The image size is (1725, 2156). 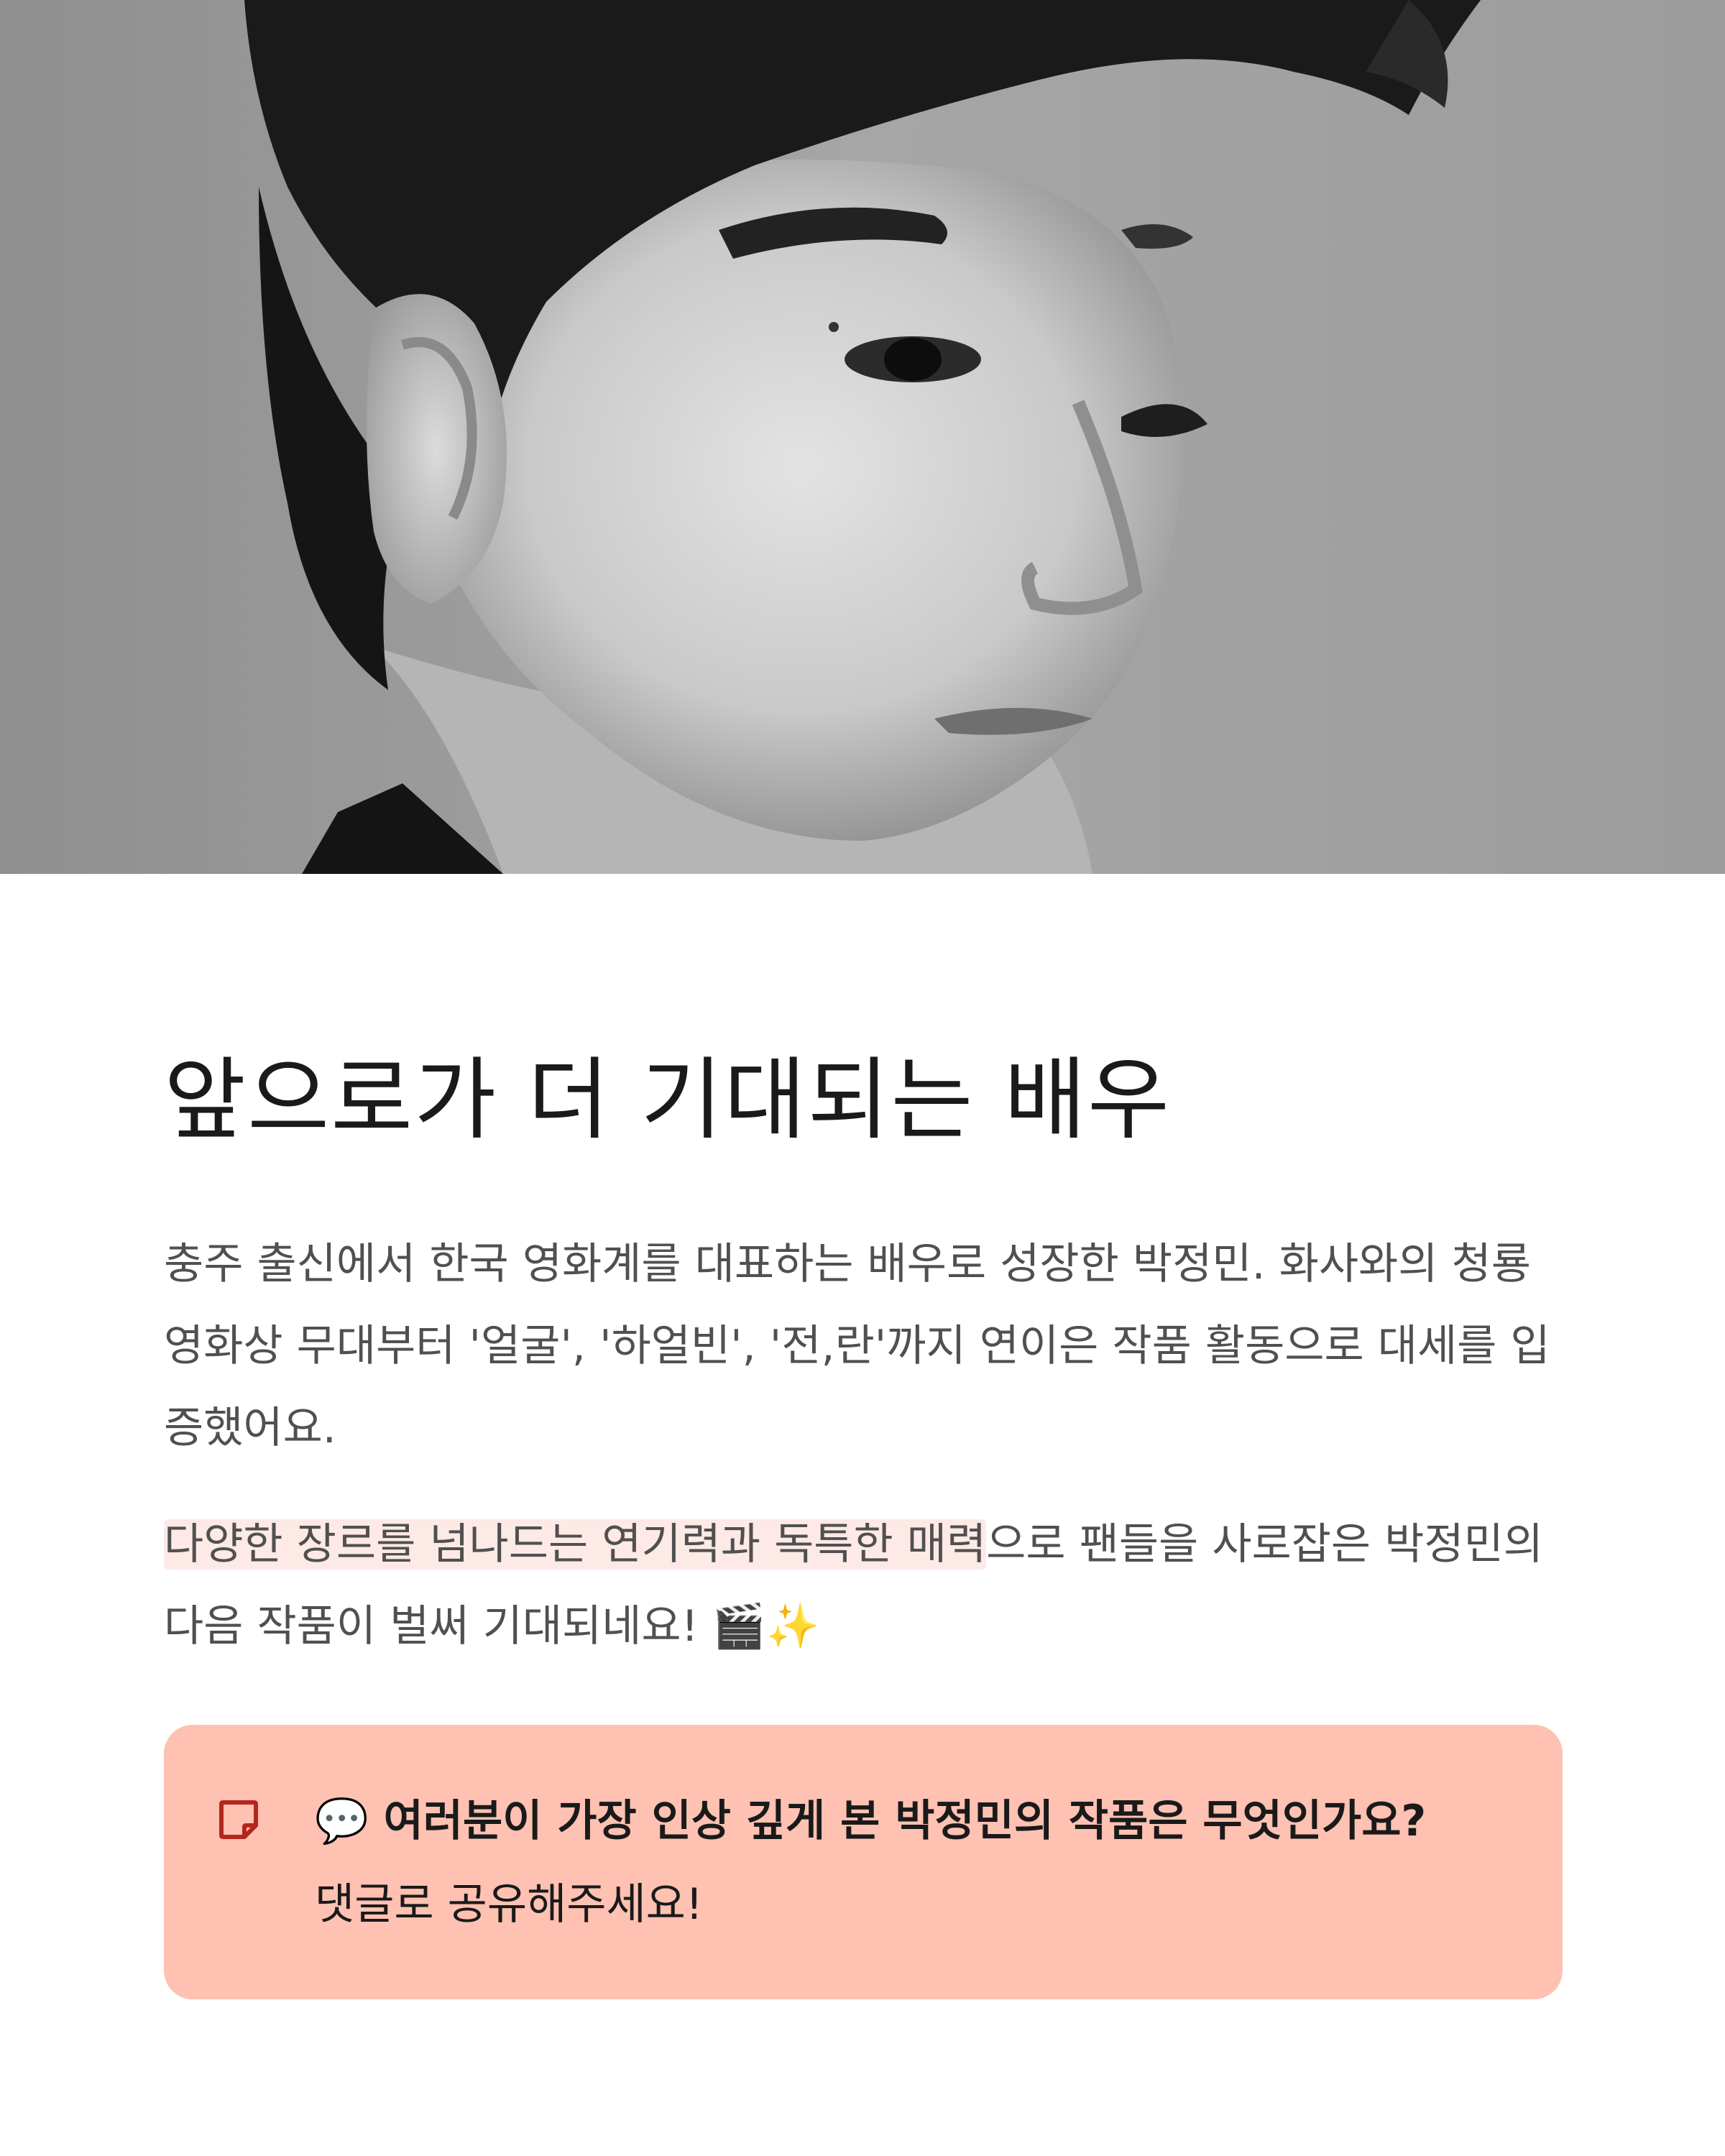 What do you see at coordinates (509, 1905) in the screenshot?
I see `callout-subtext: 댓글로 공유해주세요!` at bounding box center [509, 1905].